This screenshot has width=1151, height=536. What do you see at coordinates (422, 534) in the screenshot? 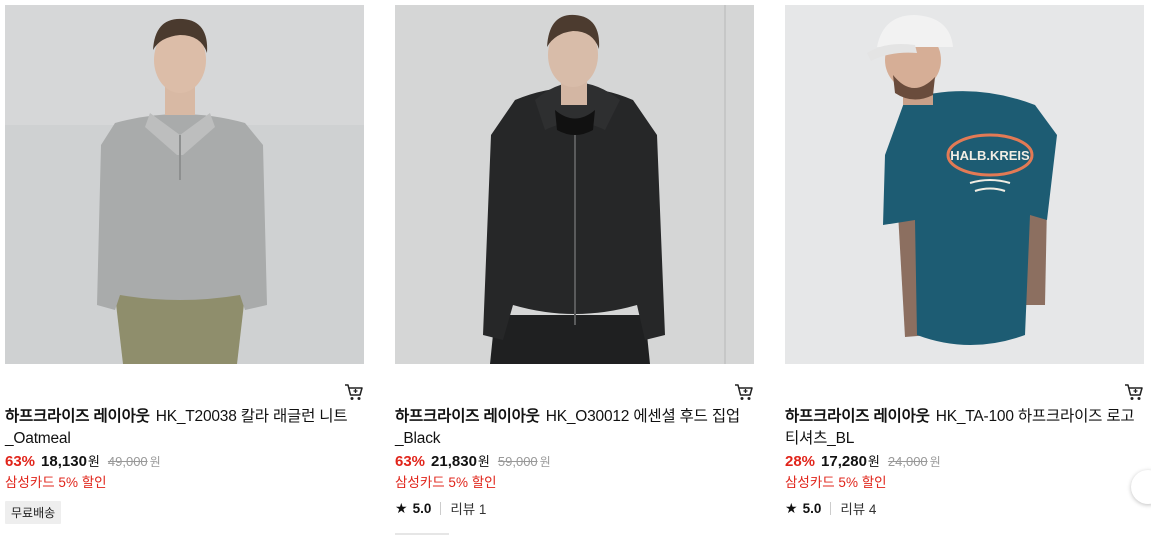
I see `divider-line` at bounding box center [422, 534].